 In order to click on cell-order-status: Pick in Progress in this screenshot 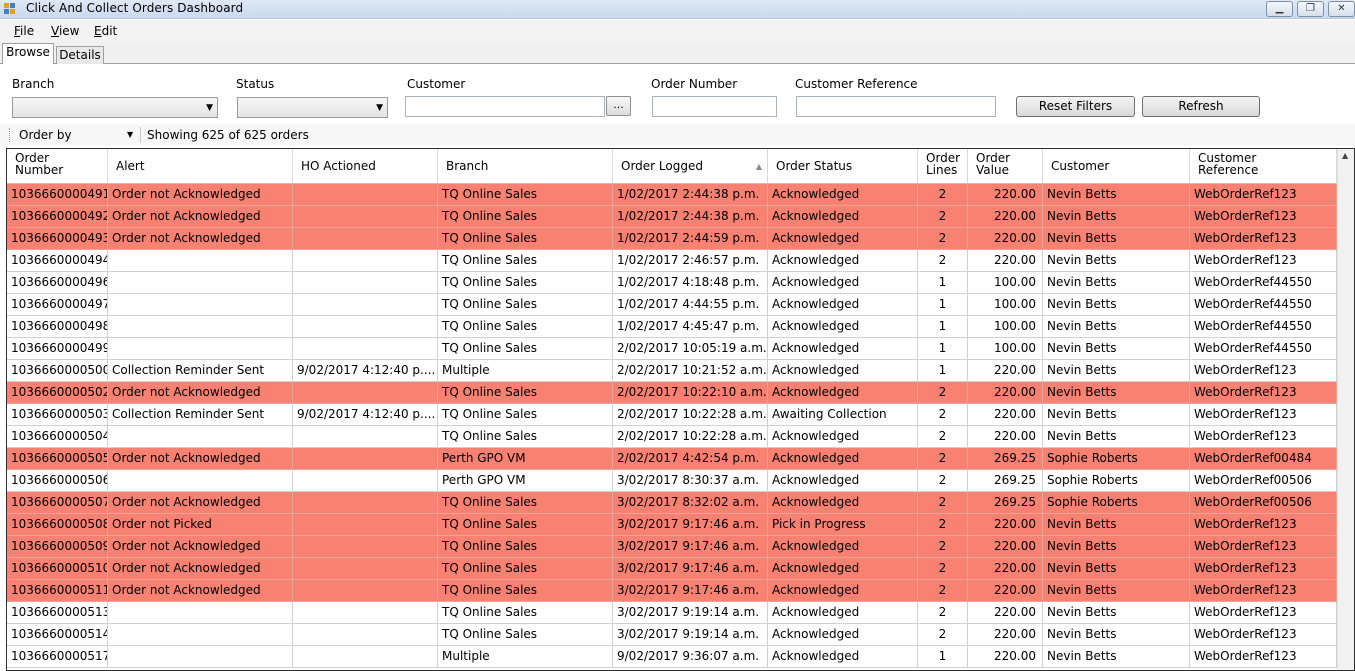, I will do `click(843, 525)`.